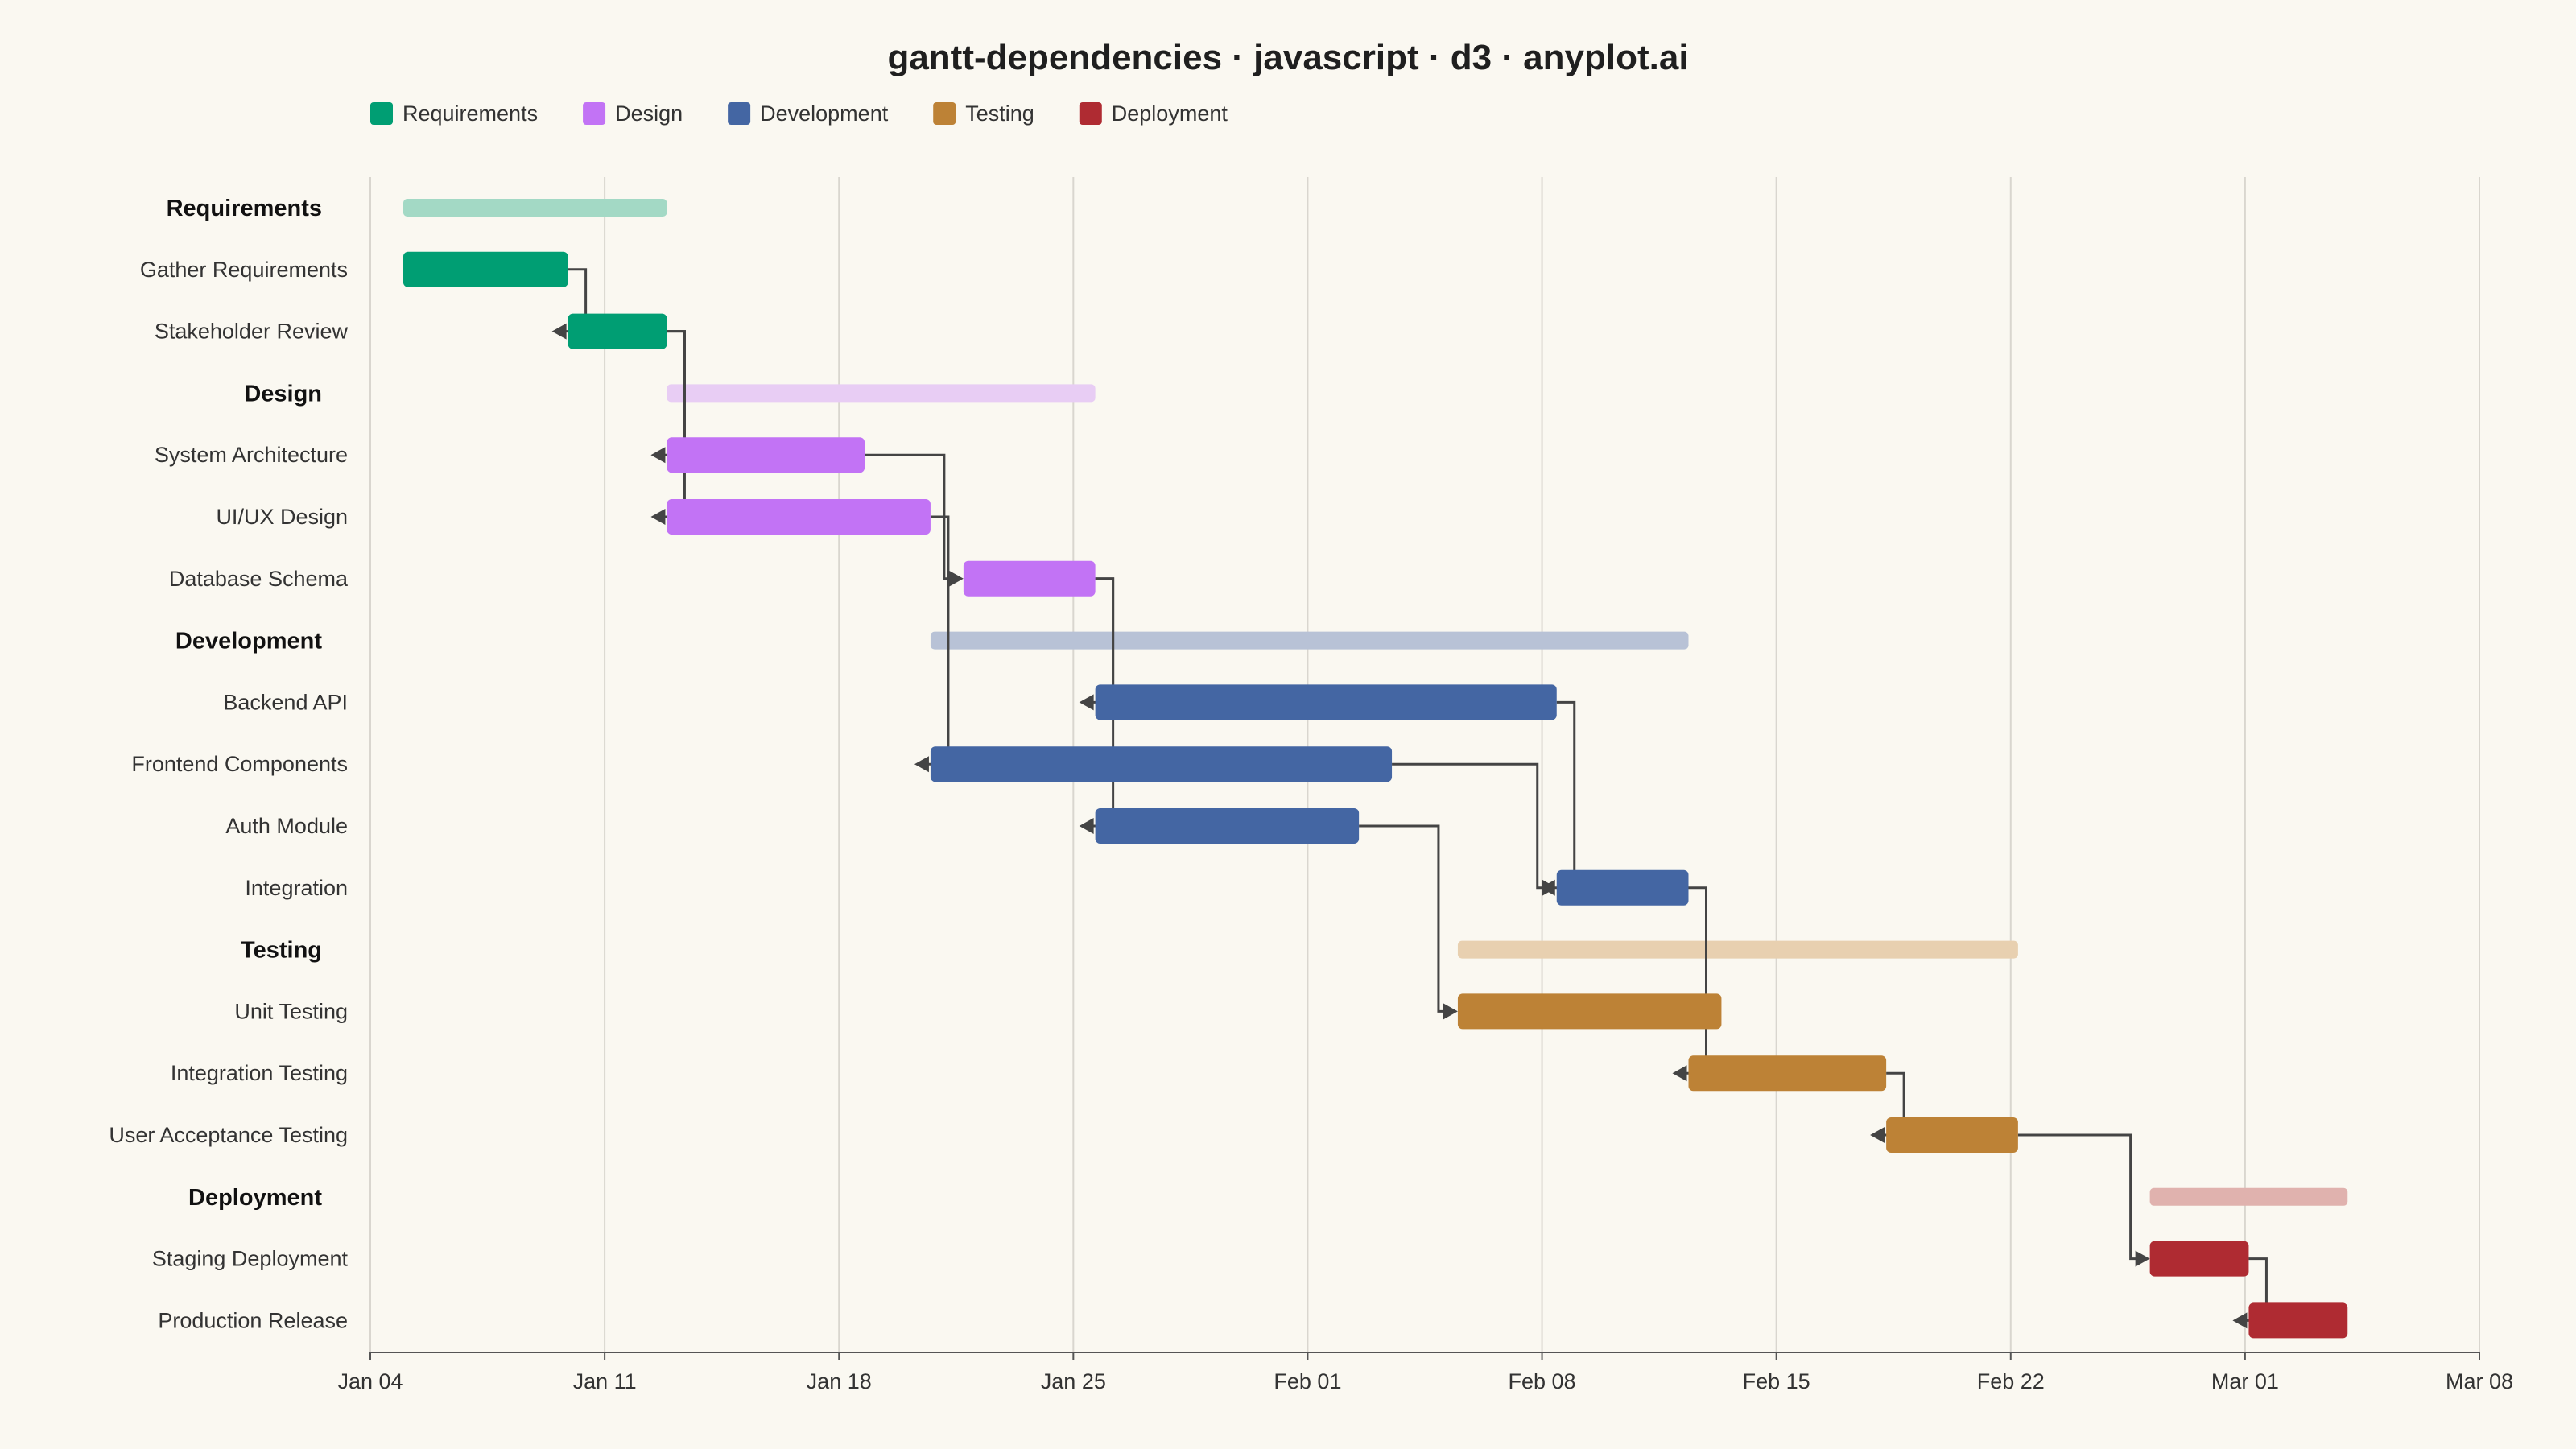  I want to click on task-label: Gather Requirements, so click(244, 270).